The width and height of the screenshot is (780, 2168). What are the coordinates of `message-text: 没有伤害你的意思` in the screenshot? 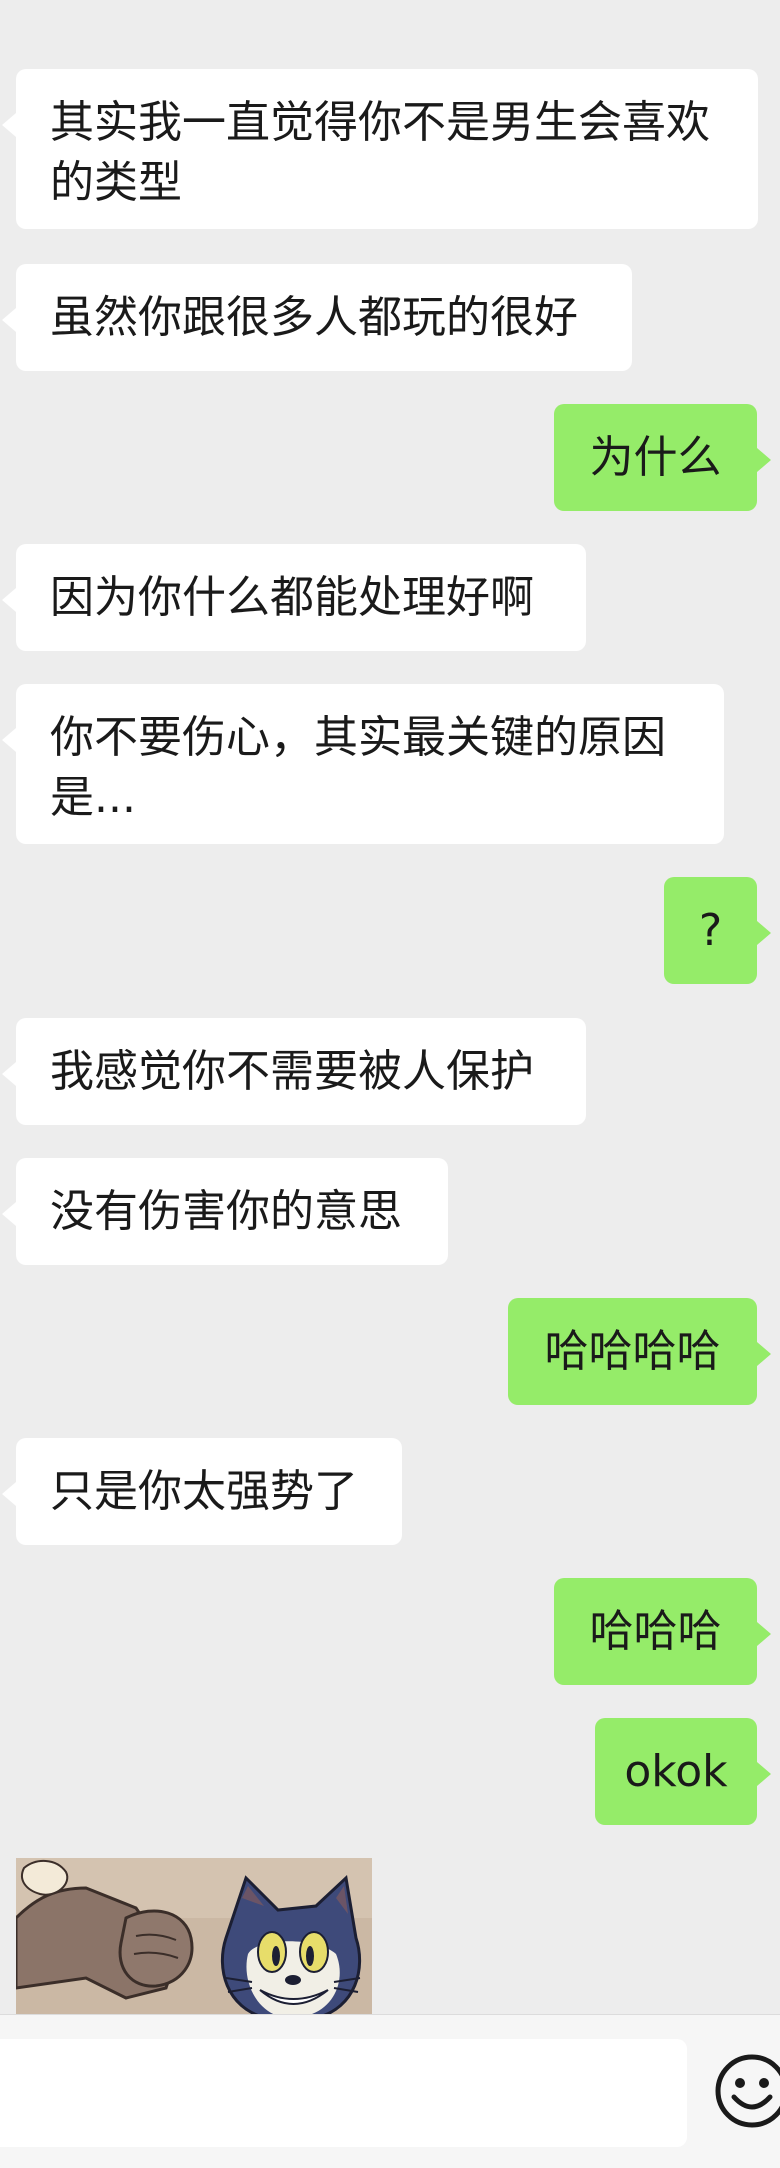 It's located at (226, 1211).